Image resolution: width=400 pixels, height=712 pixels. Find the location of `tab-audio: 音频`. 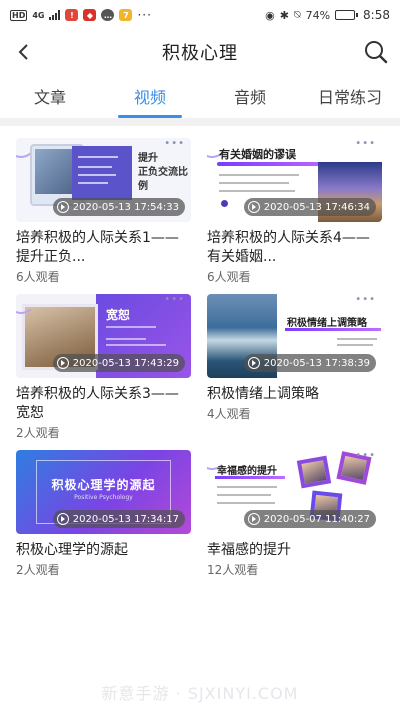

tab-audio: 音频 is located at coordinates (250, 96).